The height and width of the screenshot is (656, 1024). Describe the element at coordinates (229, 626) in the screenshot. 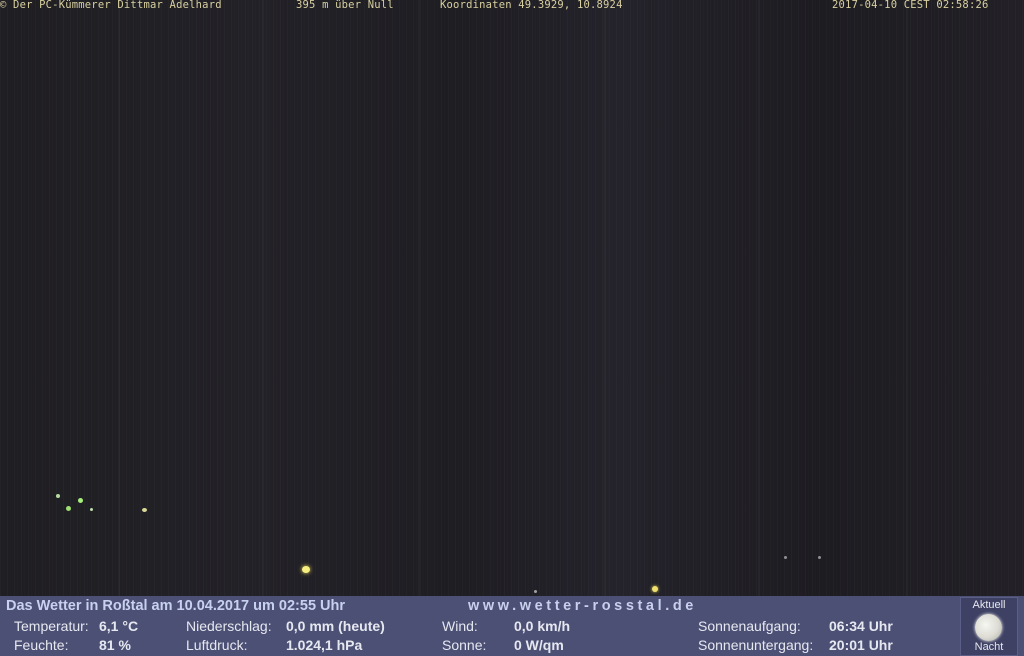

I see `precipitation-label: Niederschlag:` at that location.